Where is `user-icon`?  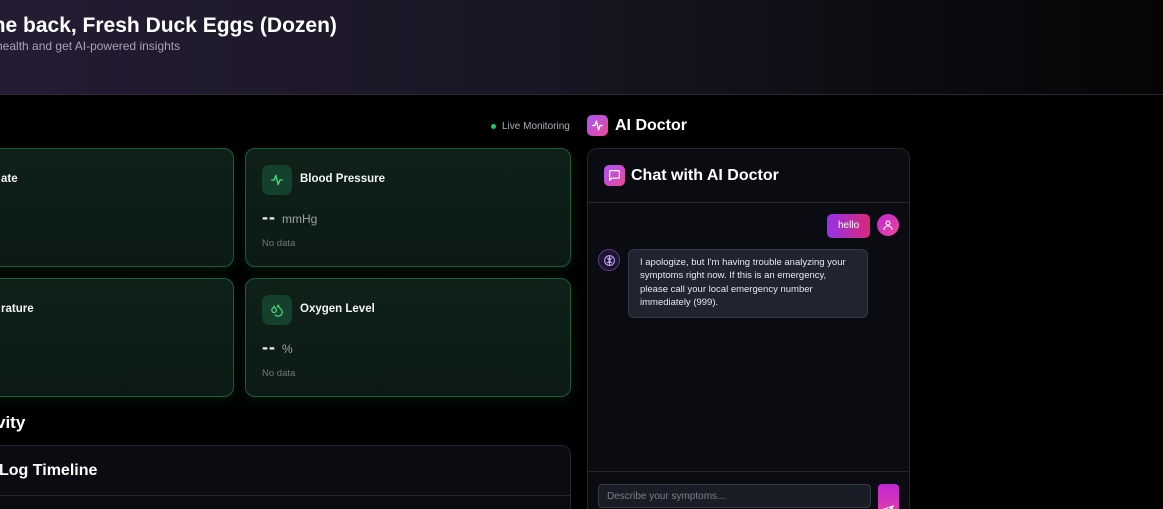 user-icon is located at coordinates (888, 225).